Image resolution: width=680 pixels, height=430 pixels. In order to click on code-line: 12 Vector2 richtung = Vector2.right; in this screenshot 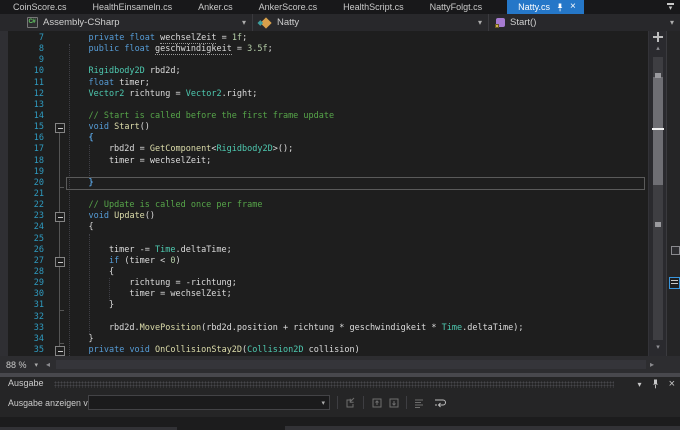, I will do `click(324, 94)`.